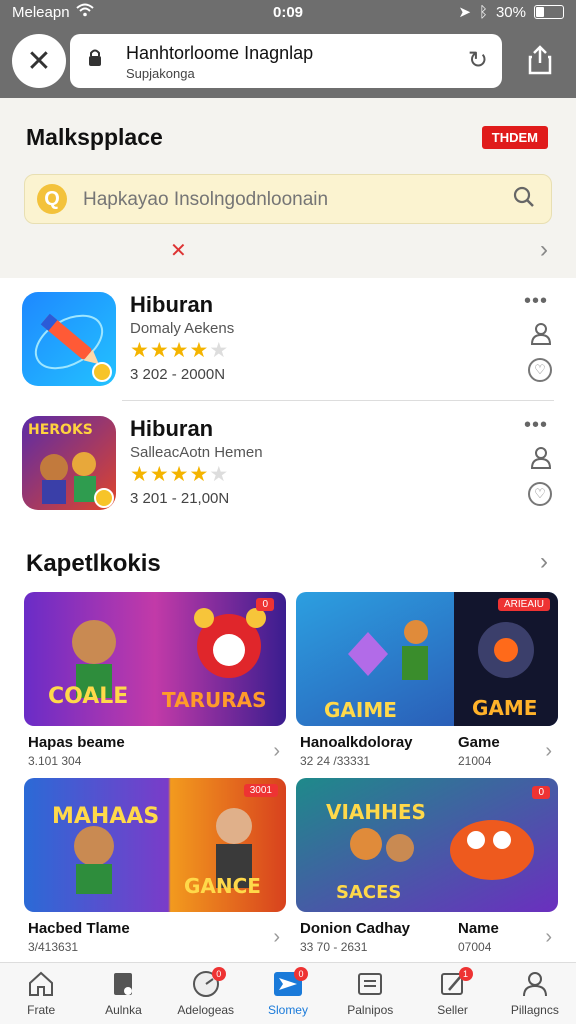 Image resolution: width=576 pixels, height=1024 pixels. What do you see at coordinates (69, 463) in the screenshot?
I see `app-icon-heroes: HEROKS` at bounding box center [69, 463].